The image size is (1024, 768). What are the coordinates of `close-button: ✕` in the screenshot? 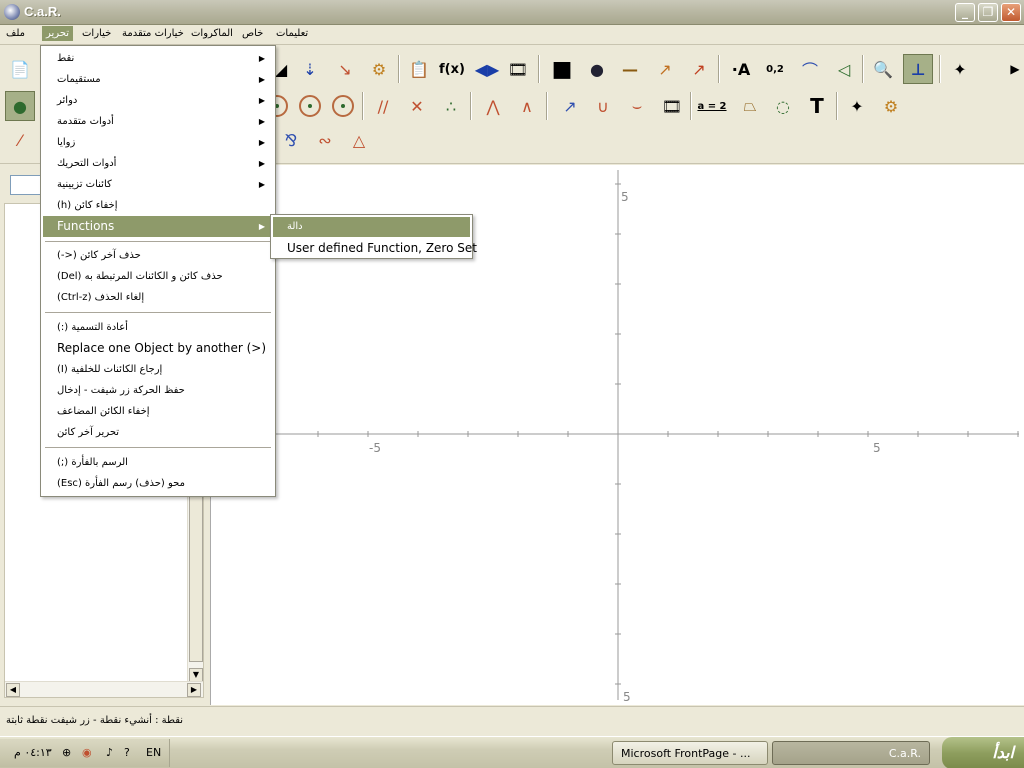 It's located at (1011, 12).